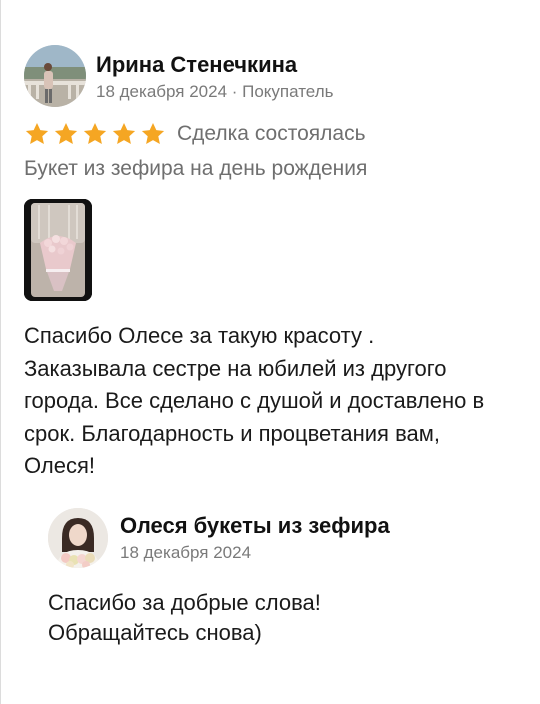 The image size is (540, 704). Describe the element at coordinates (184, 602) in the screenshot. I see `reply-text-line: Спасибо за добрые слова!` at that location.